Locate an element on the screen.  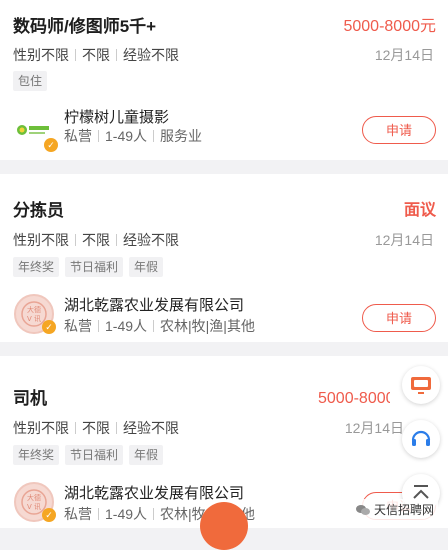
company-name: 柠檬树儿童摄影 is located at coordinates (117, 117).